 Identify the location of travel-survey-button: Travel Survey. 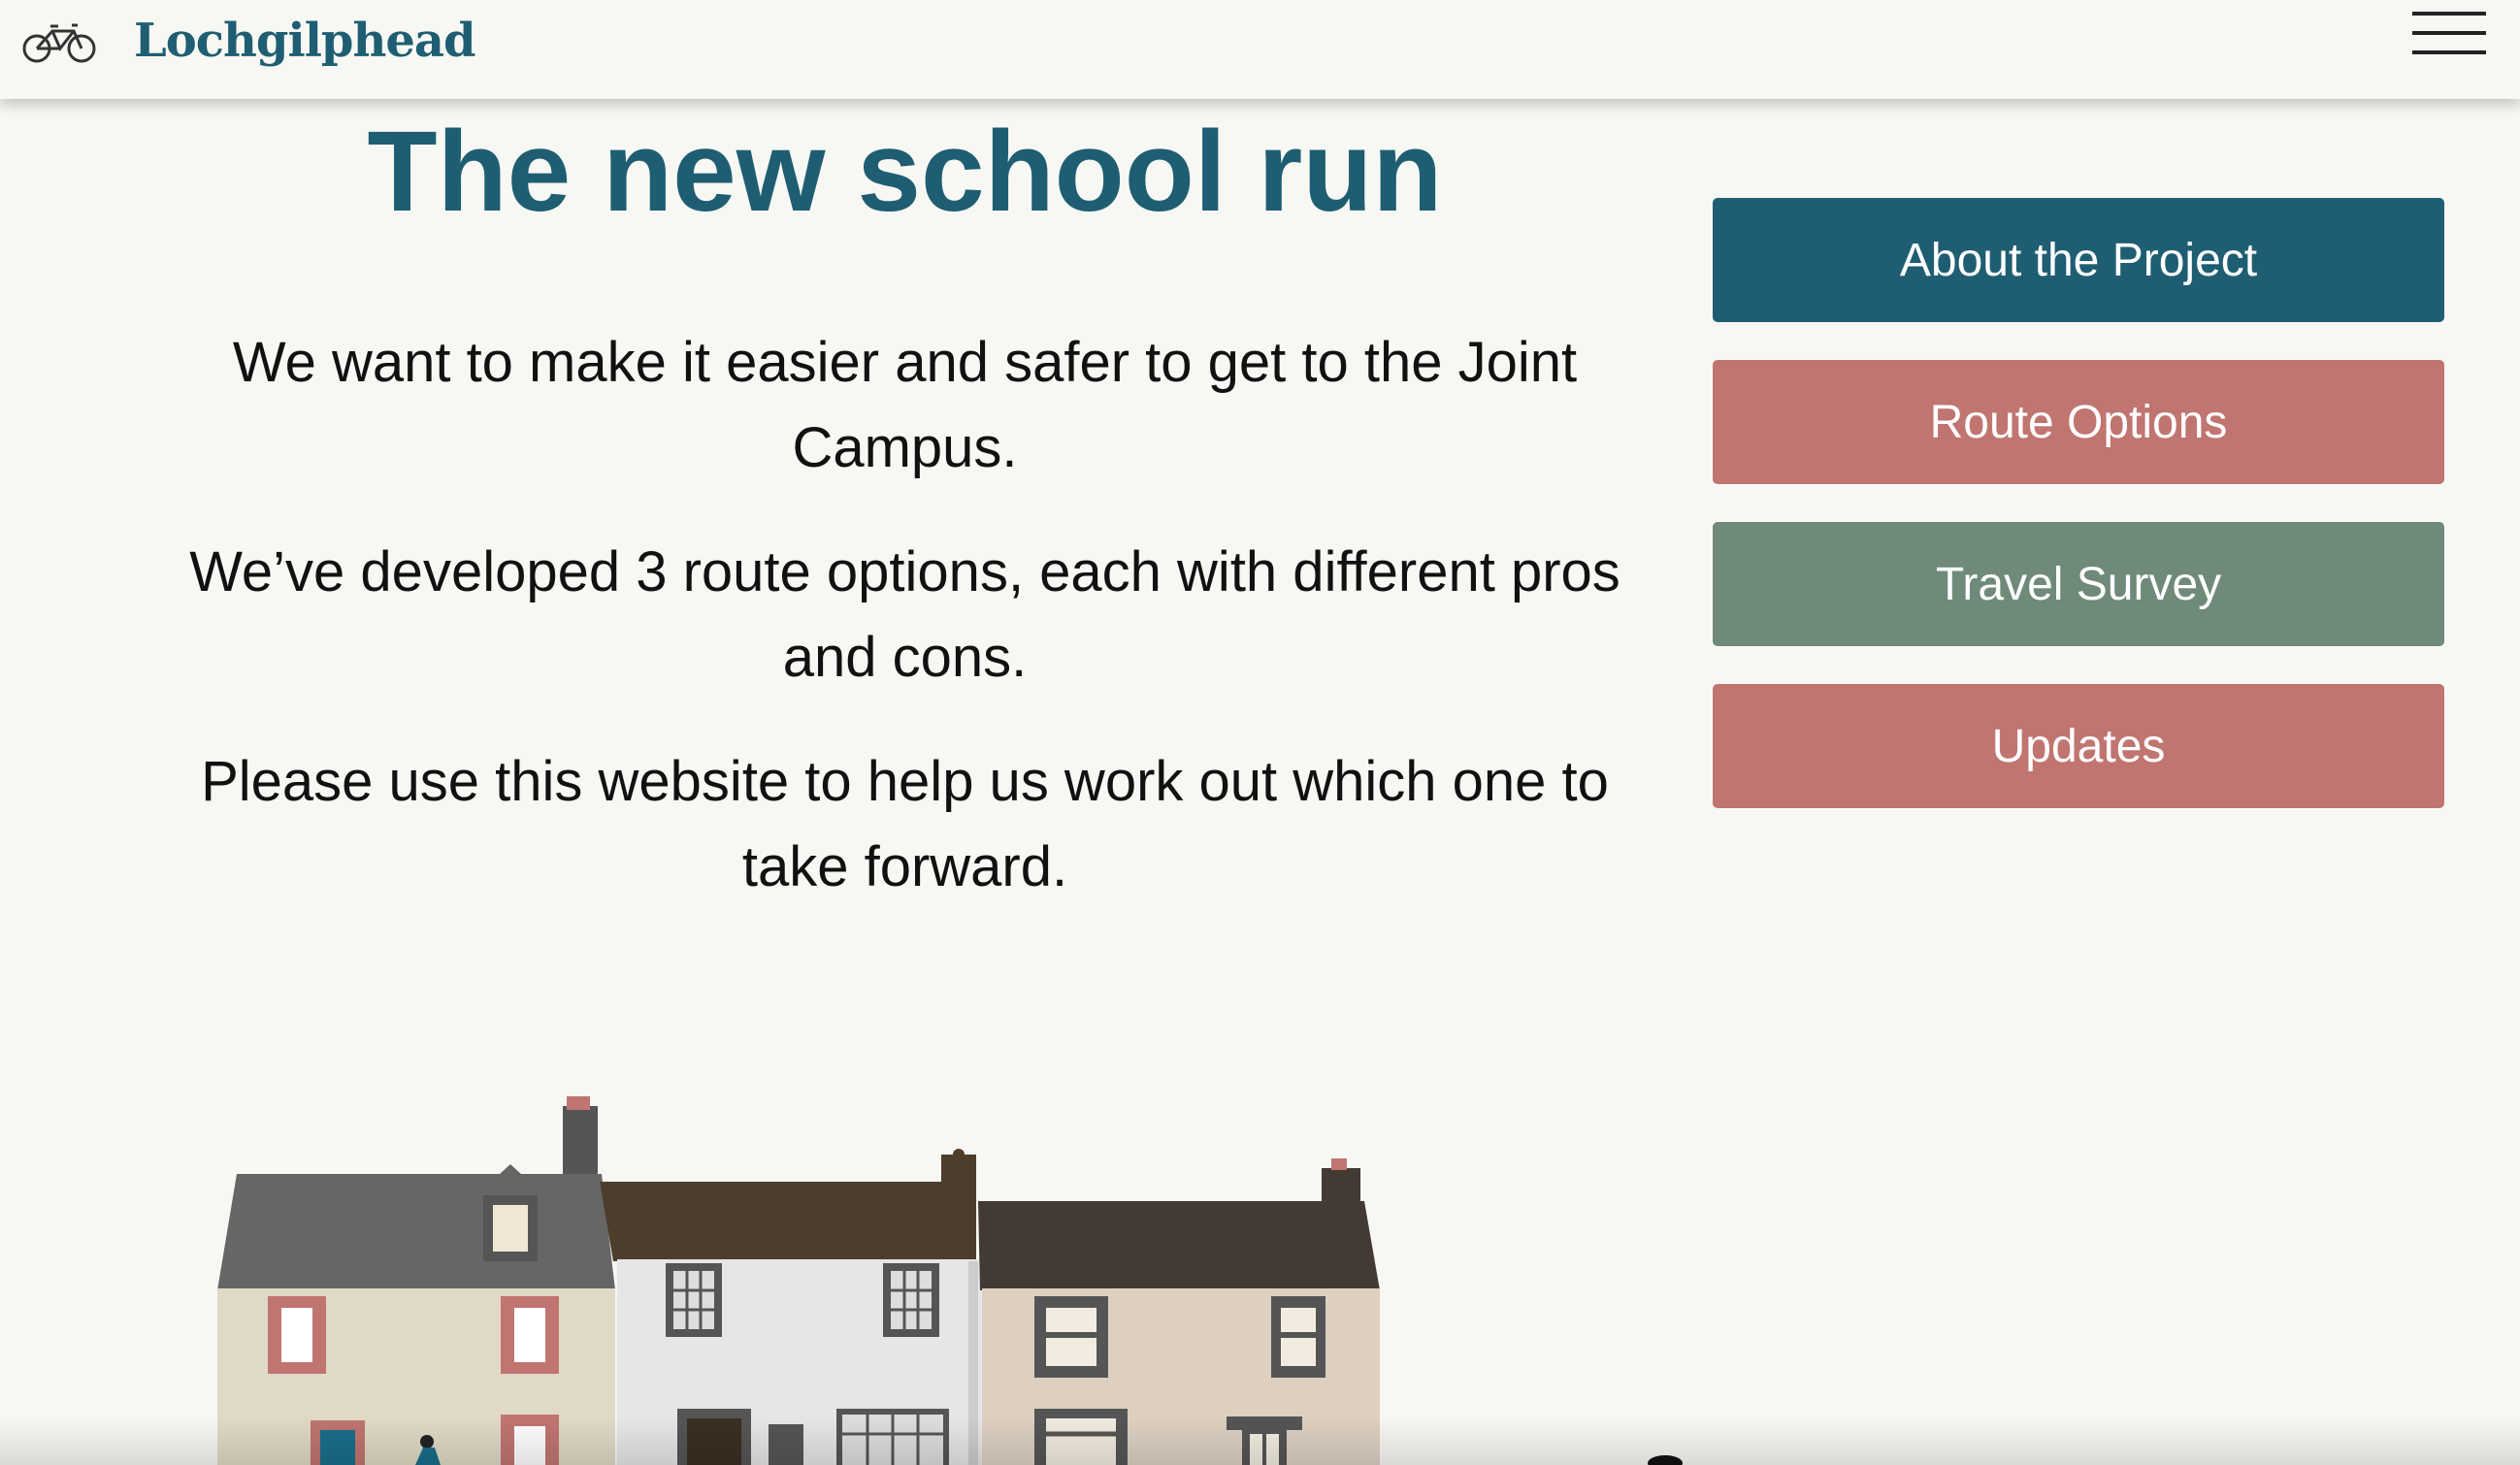
(2078, 584).